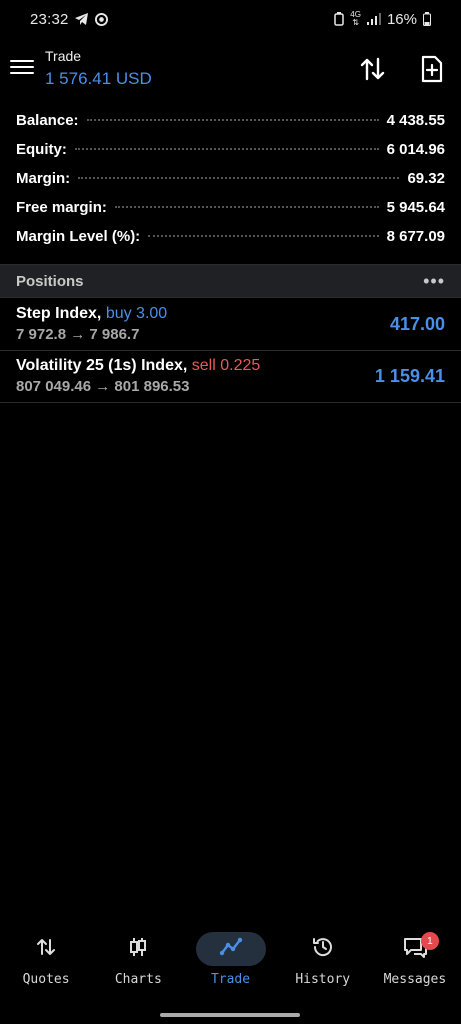  I want to click on margin-level-label: Margin Level (%):, so click(78, 236).